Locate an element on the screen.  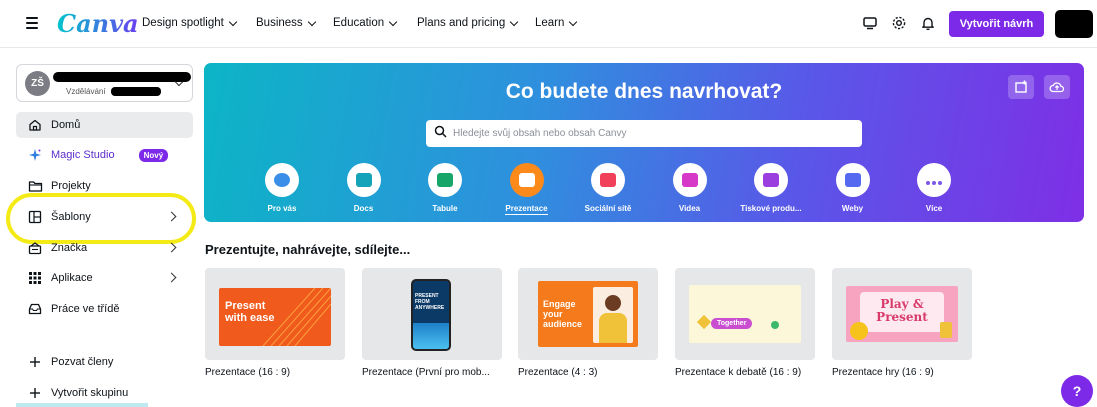
category-label: Weby is located at coordinates (852, 208).